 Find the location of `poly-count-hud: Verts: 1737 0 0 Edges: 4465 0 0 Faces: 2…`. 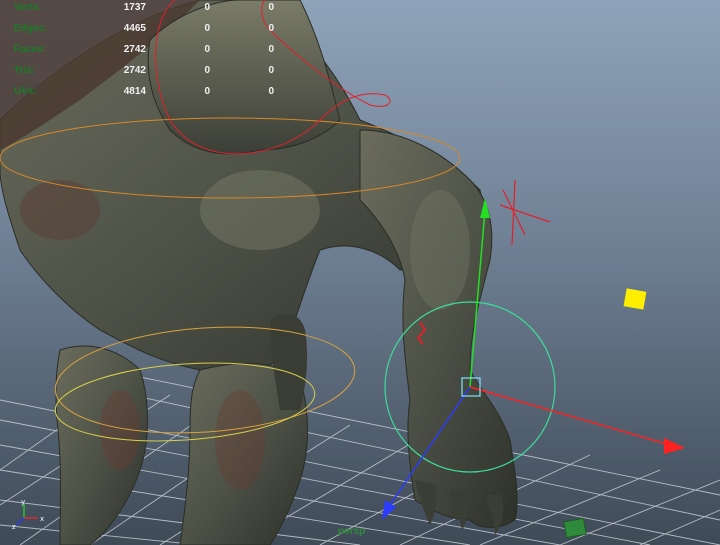

poly-count-hud: Verts: 1737 0 0 Edges: 4465 0 0 Faces: 2… is located at coordinates (144, 52).